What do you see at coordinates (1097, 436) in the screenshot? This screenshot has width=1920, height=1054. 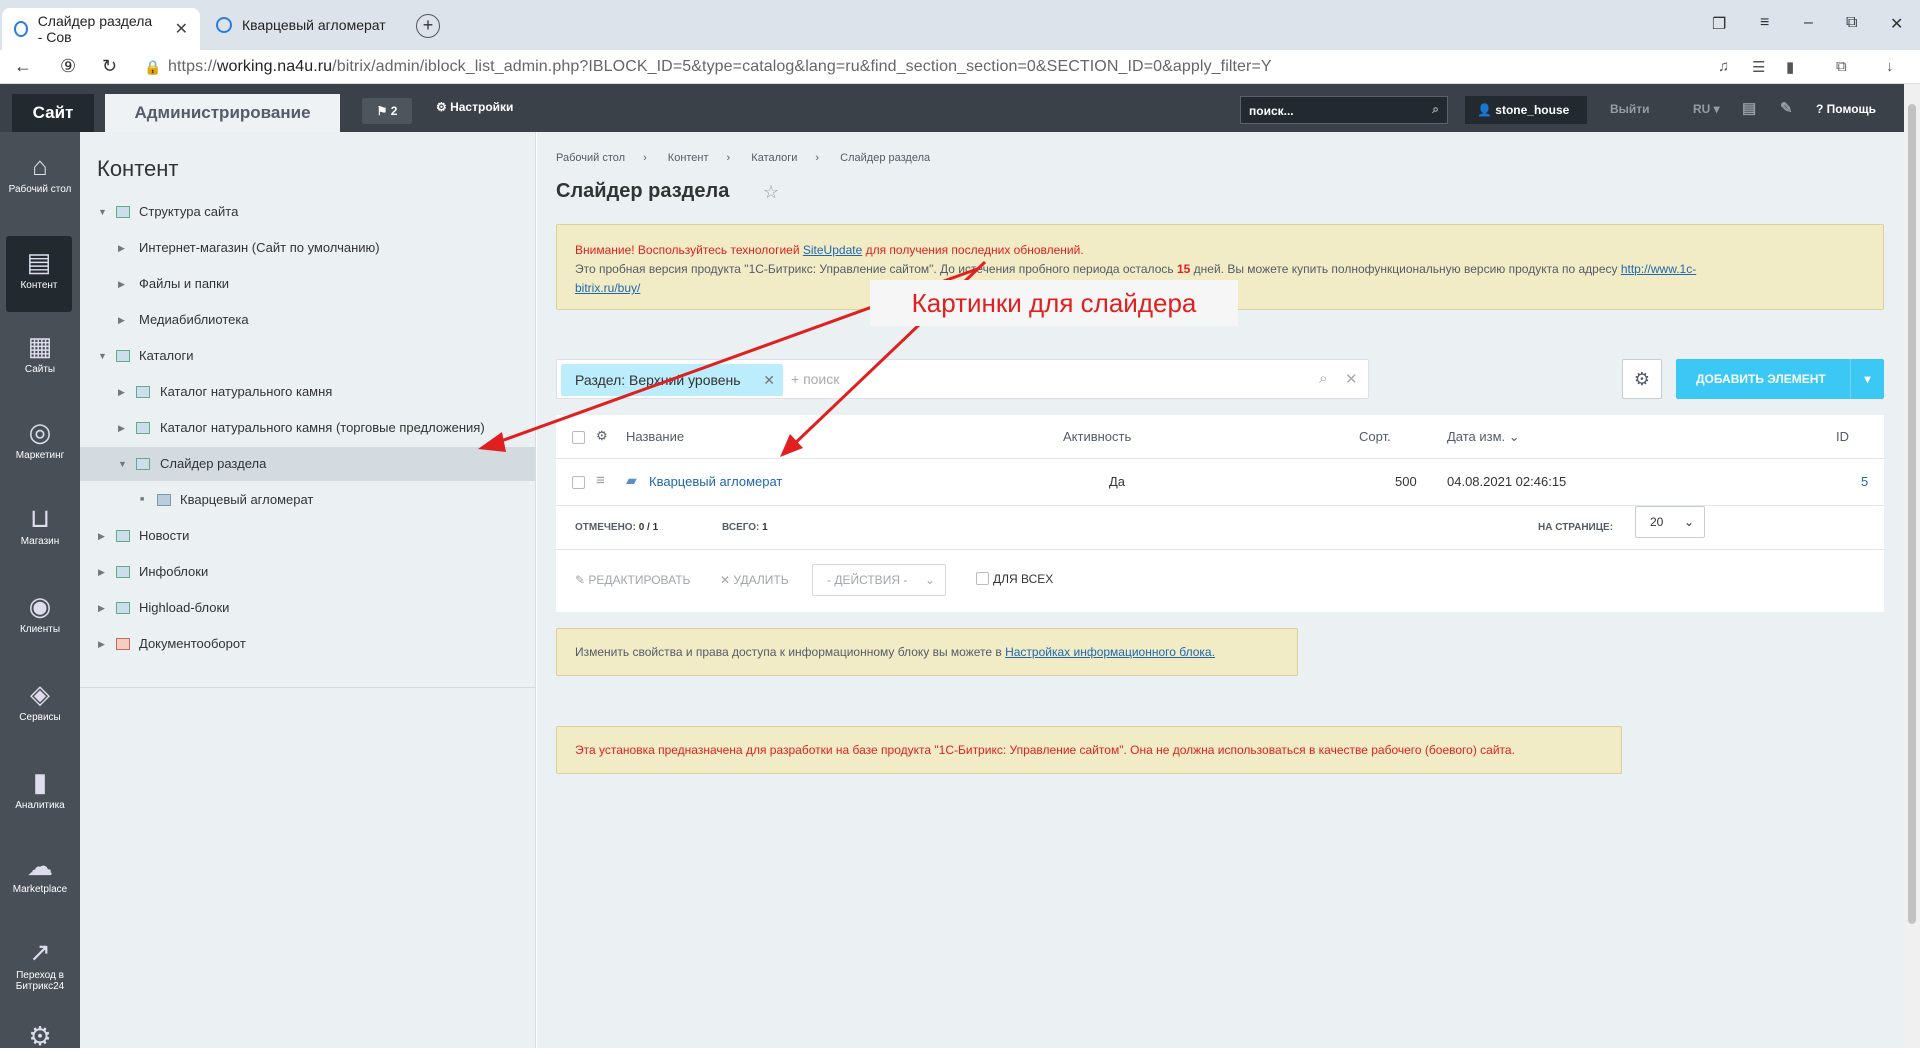 I see `column-active: Активность` at bounding box center [1097, 436].